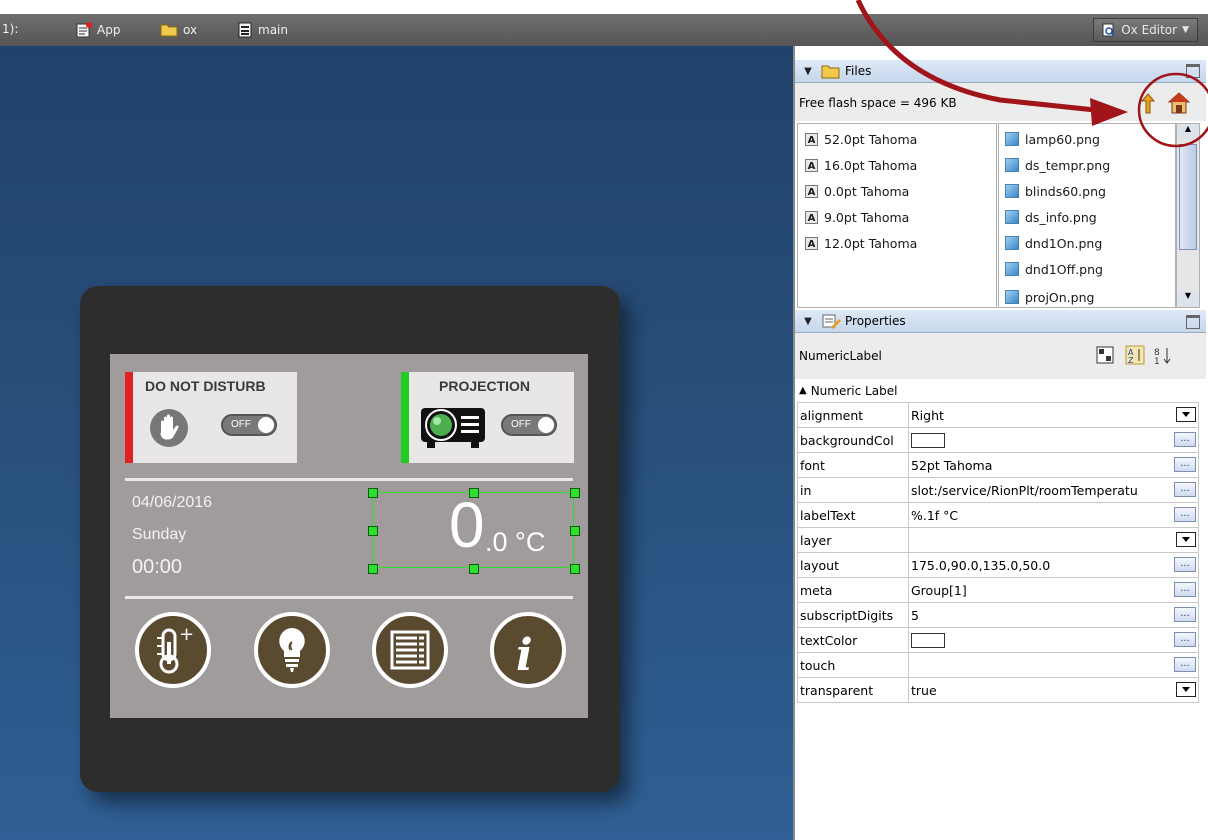  I want to click on font-item: A 0.0pt Tahoma, so click(857, 191).